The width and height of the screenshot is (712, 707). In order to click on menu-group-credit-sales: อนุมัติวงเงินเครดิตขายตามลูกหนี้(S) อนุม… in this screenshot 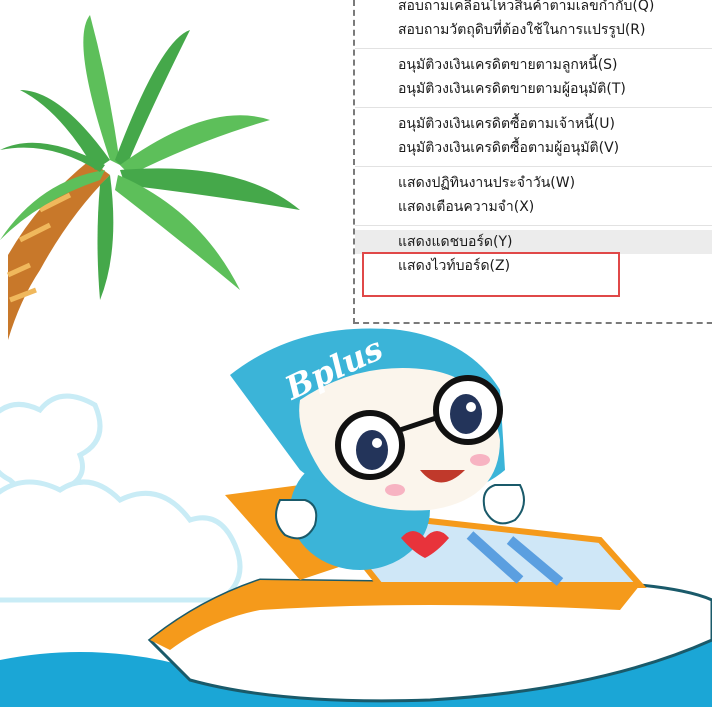, I will do `click(533, 78)`.